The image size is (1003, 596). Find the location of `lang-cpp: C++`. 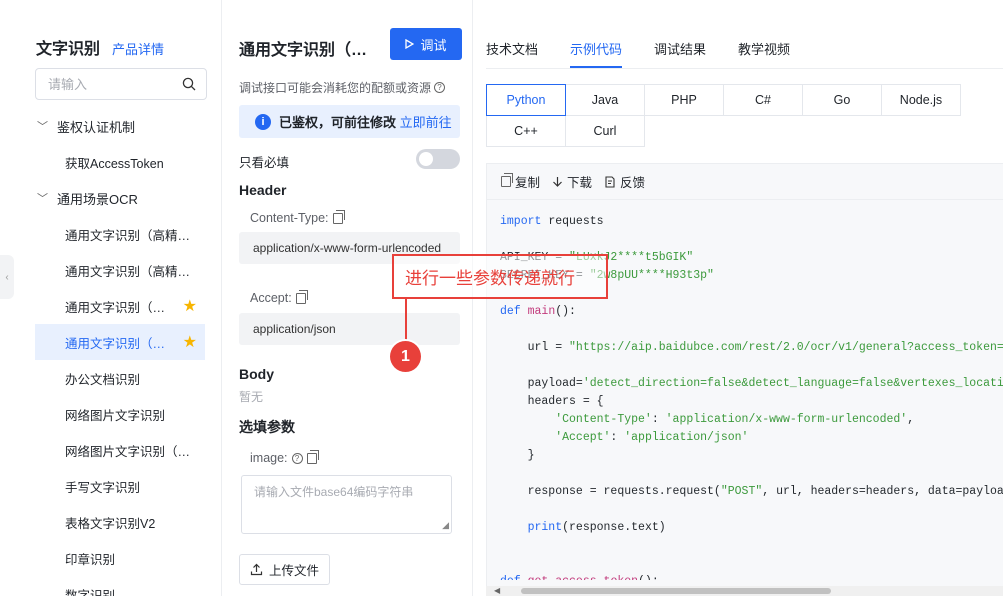

lang-cpp: C++ is located at coordinates (526, 131).